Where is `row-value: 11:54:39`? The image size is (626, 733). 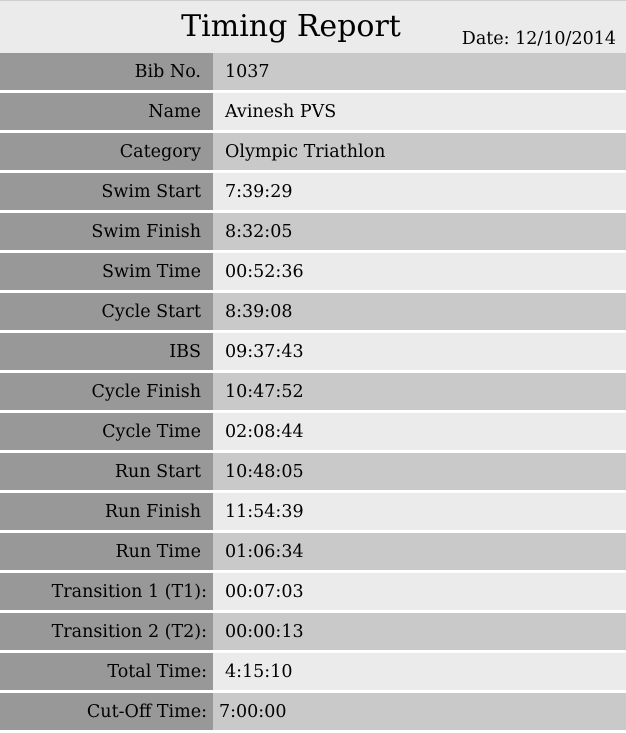 row-value: 11:54:39 is located at coordinates (419, 511).